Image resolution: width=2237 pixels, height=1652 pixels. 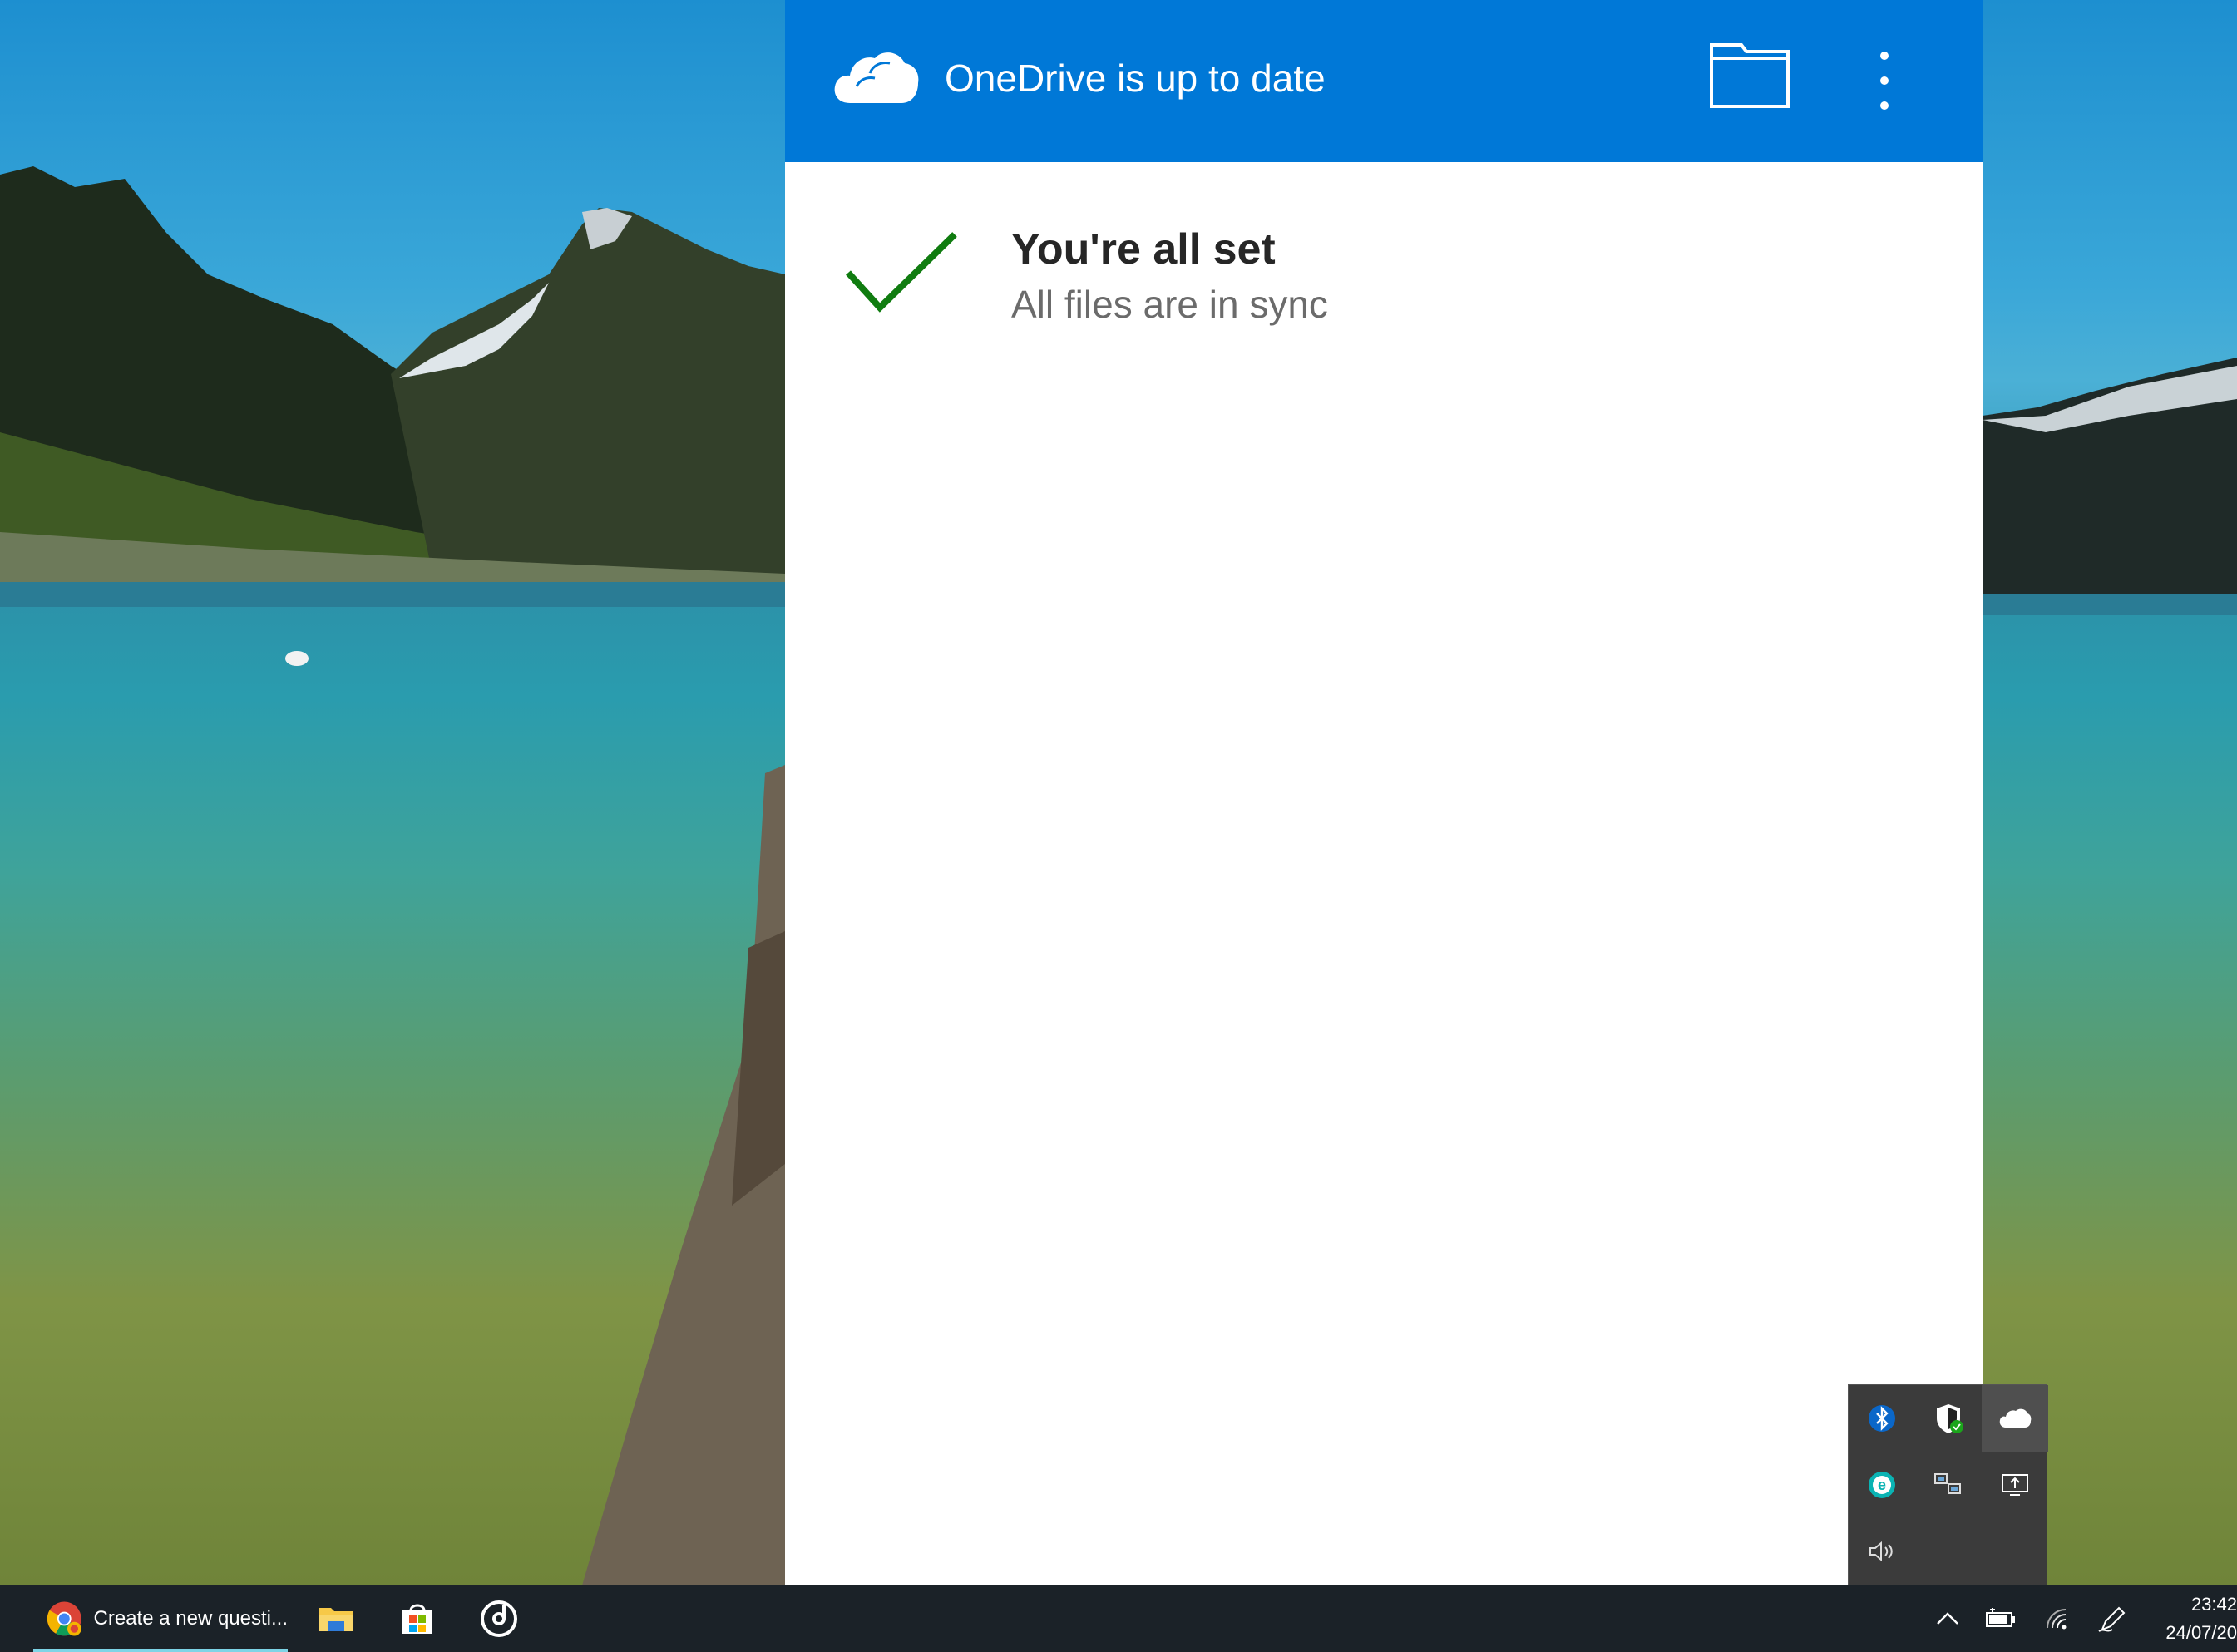 I want to click on groove-music-icon, so click(x=499, y=1619).